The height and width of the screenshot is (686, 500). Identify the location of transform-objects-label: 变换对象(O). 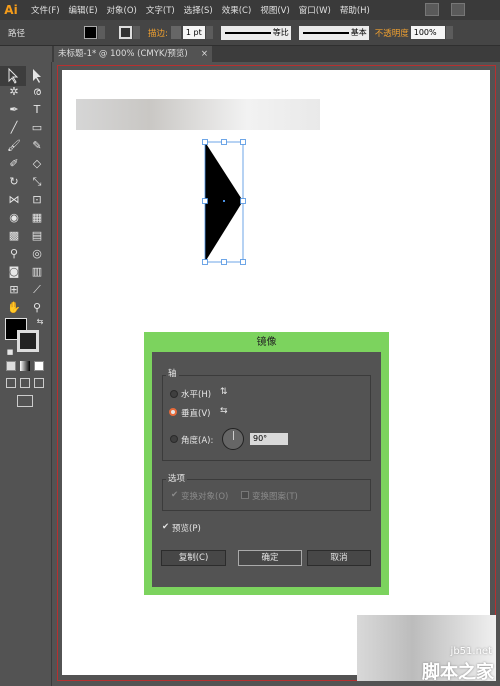
(204, 496).